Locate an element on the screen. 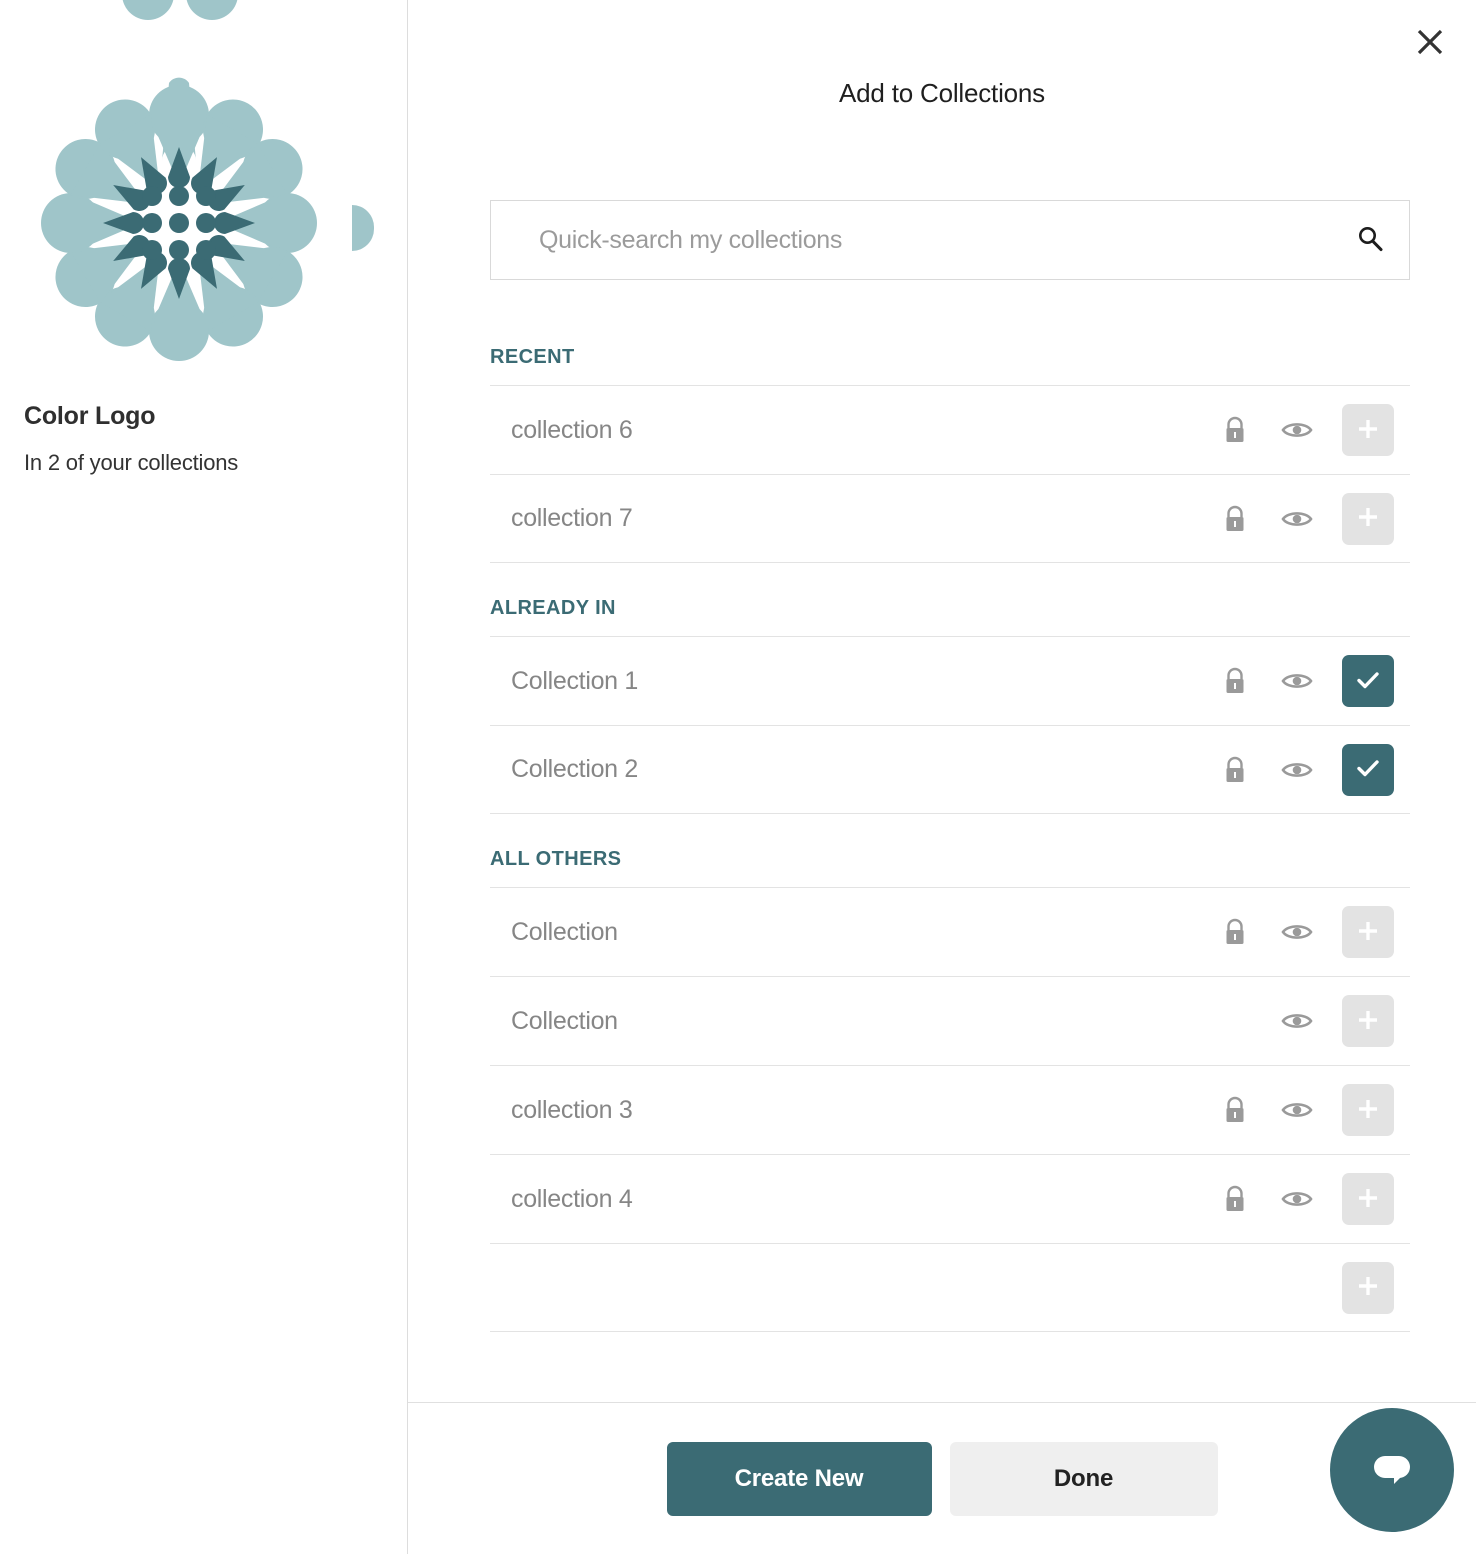 The height and width of the screenshot is (1554, 1476). chat-bubble-icon is located at coordinates (1392, 1470).